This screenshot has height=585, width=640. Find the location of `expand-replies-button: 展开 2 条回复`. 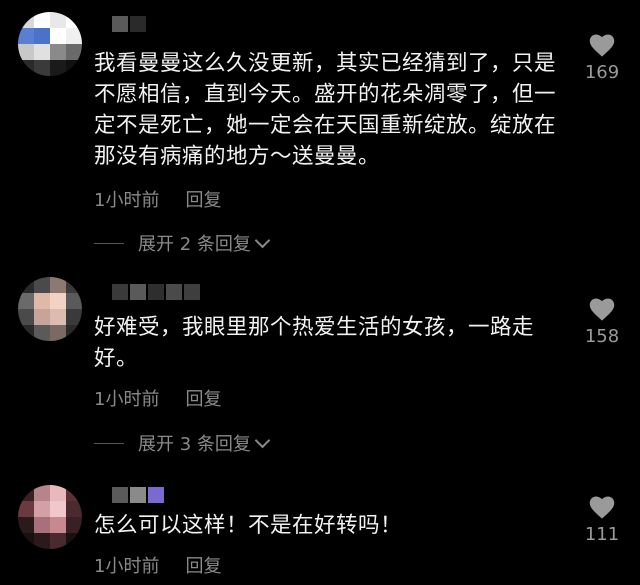

expand-replies-button: 展开 2 条回复 is located at coordinates (182, 243).